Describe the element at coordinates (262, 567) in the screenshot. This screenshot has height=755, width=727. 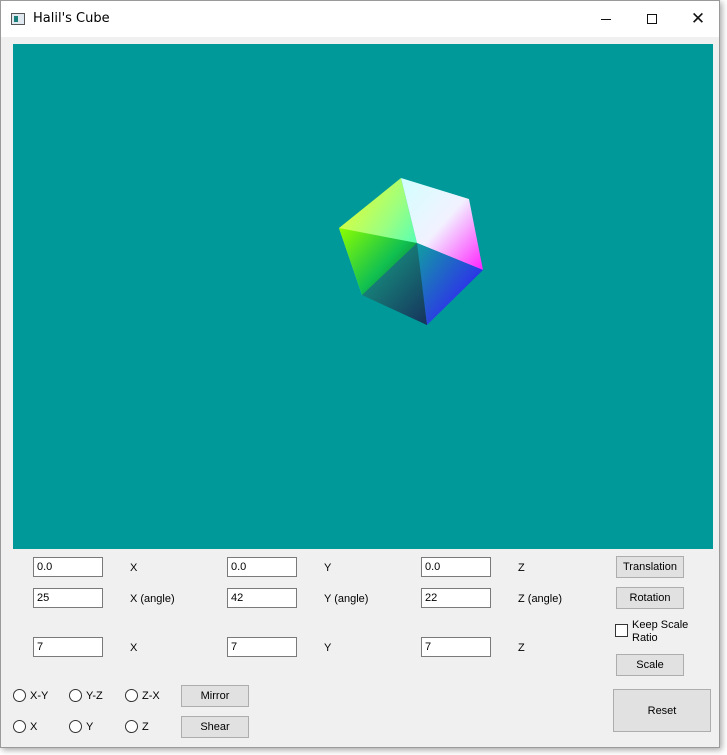
I see `translation-y-input` at that location.